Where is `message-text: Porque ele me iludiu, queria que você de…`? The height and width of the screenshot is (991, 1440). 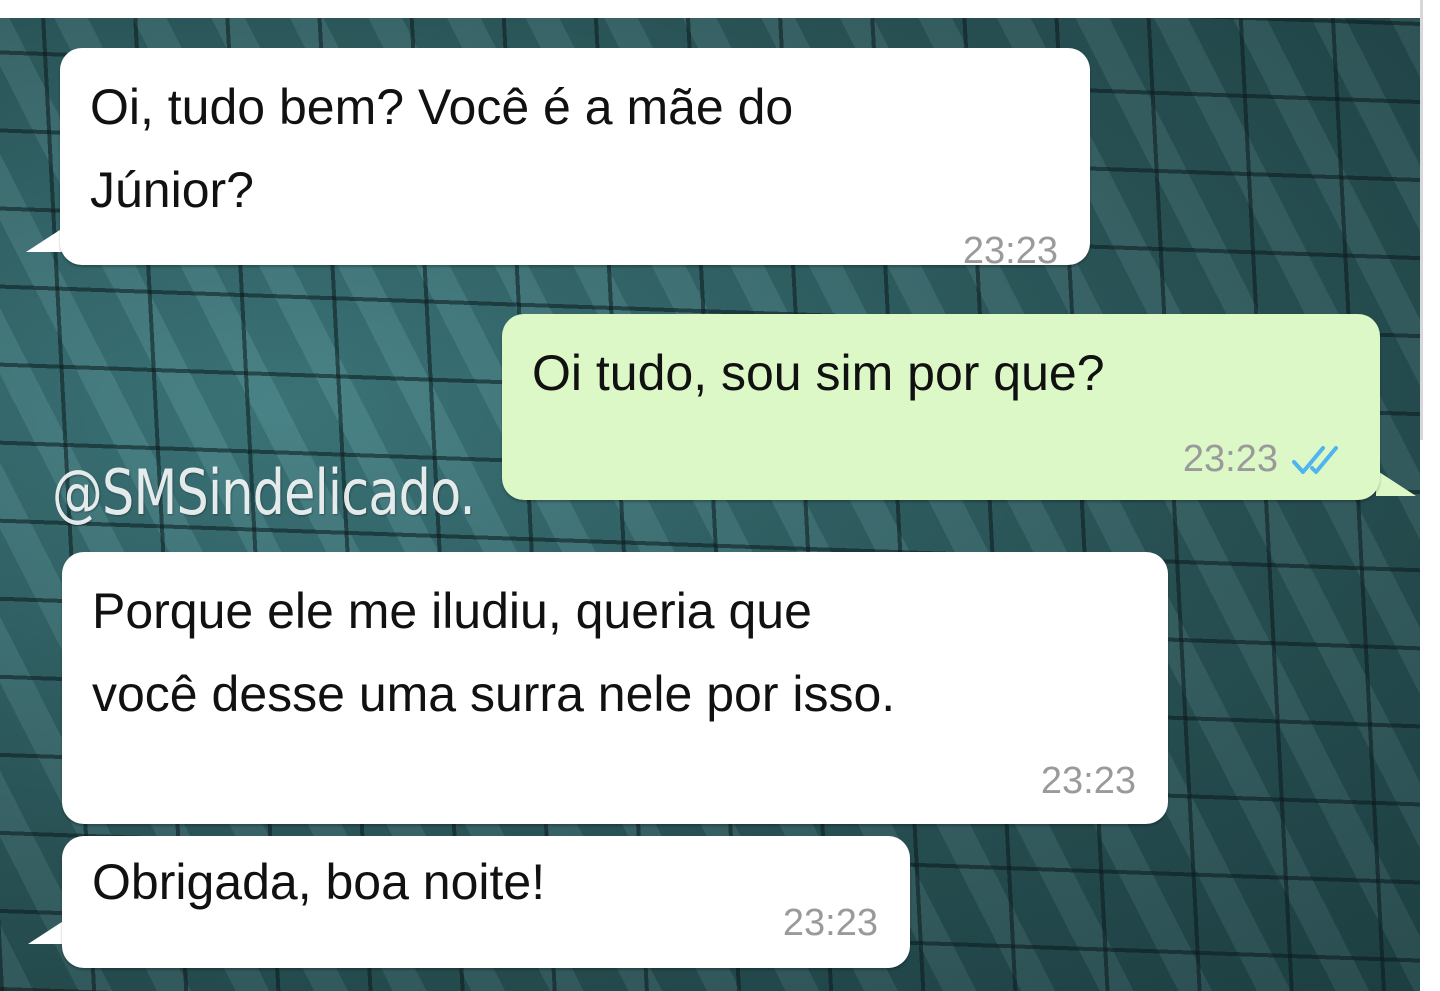 message-text: Porque ele me iludiu, queria que você de… is located at coordinates (494, 652).